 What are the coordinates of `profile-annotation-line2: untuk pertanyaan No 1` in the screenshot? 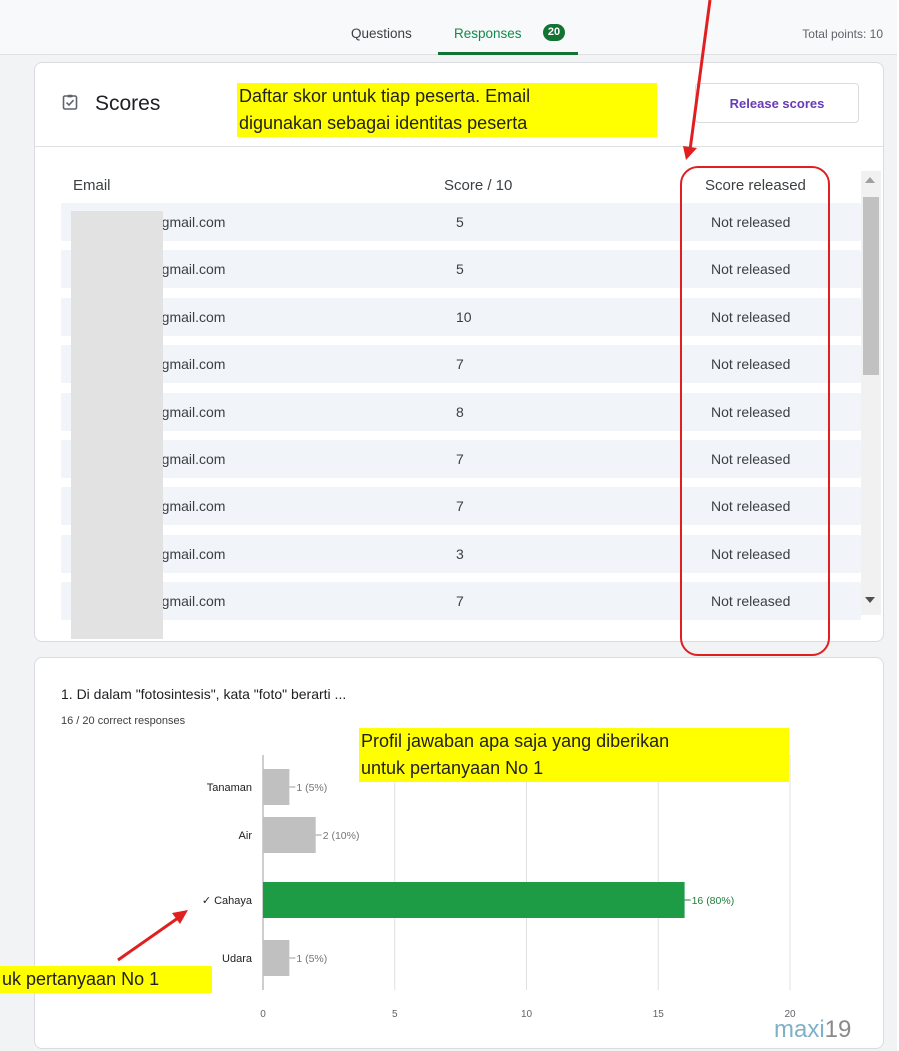 It's located at (452, 768).